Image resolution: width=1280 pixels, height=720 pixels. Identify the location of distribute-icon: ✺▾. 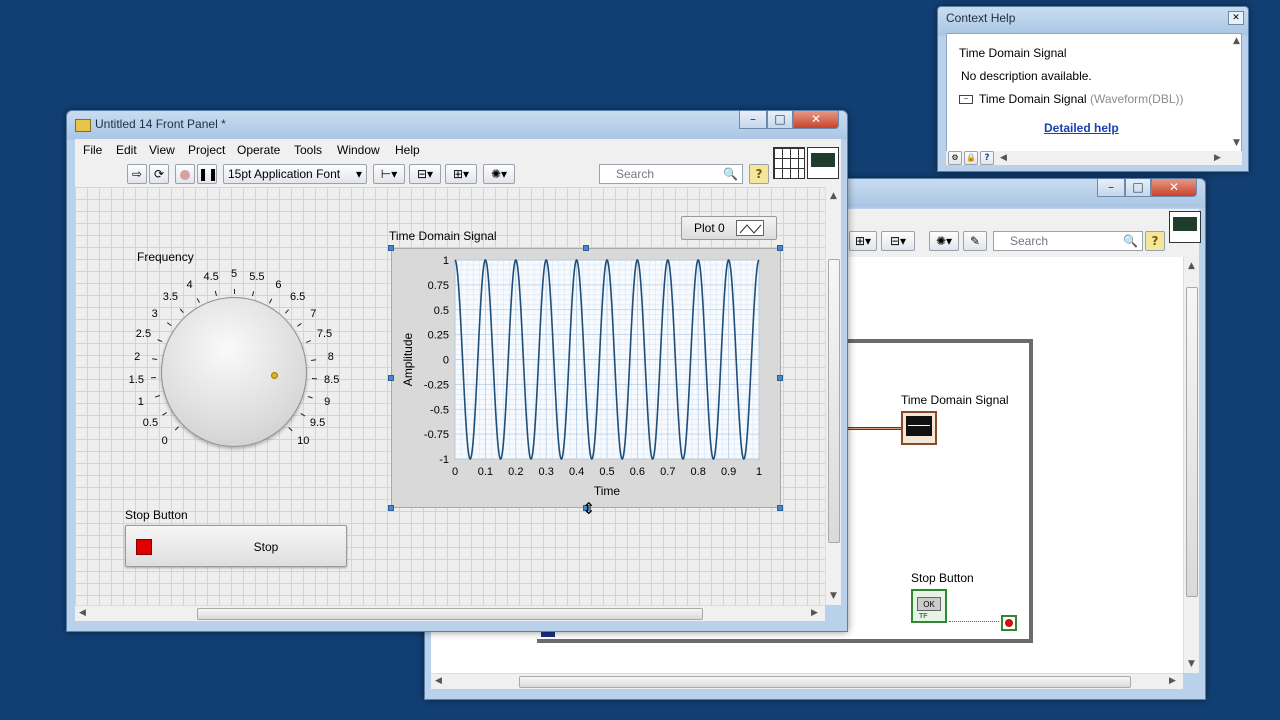
(944, 241).